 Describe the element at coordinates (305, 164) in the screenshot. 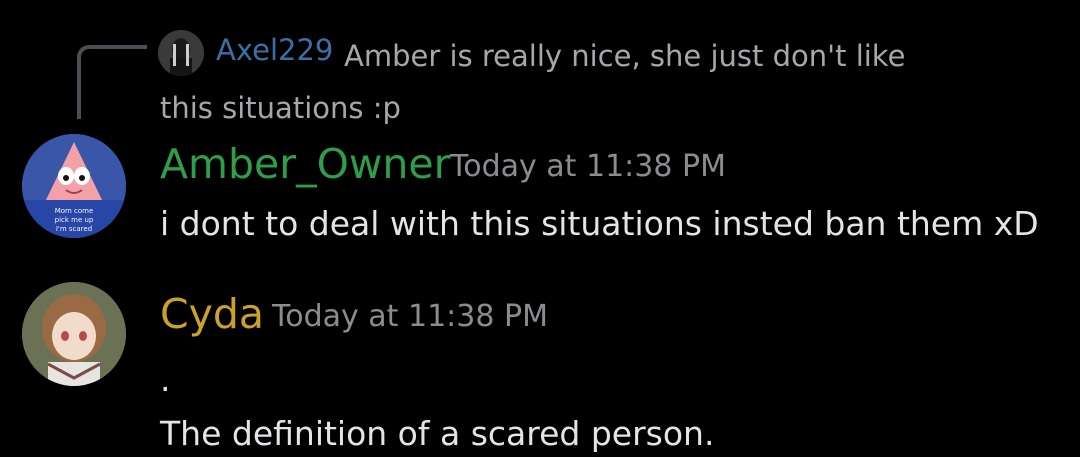

I see `author-name: Amber_Owner` at that location.